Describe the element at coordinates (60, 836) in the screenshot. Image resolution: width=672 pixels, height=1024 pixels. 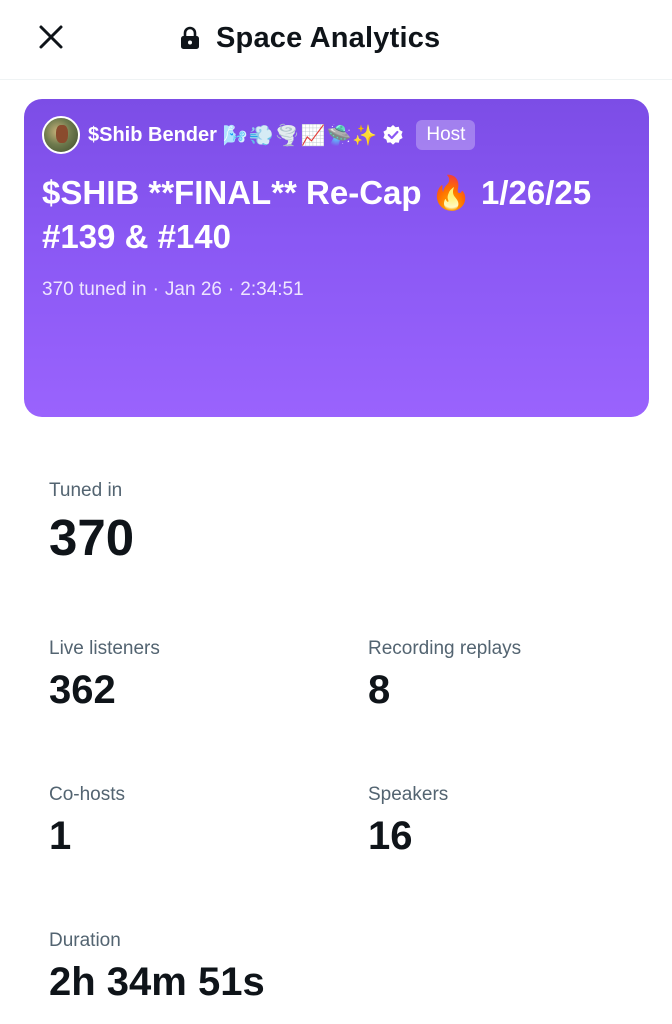
I see `stat-value: 1` at that location.